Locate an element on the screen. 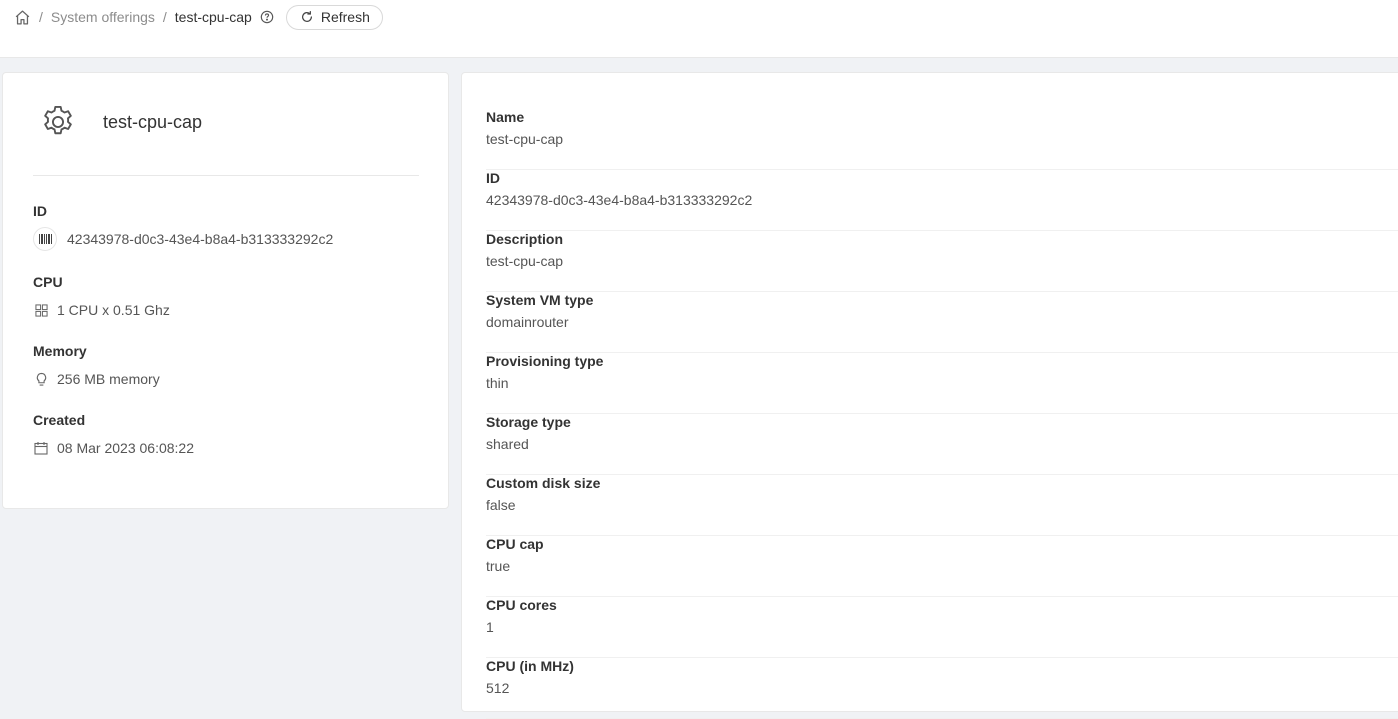  detail-value: 512 is located at coordinates (498, 688).